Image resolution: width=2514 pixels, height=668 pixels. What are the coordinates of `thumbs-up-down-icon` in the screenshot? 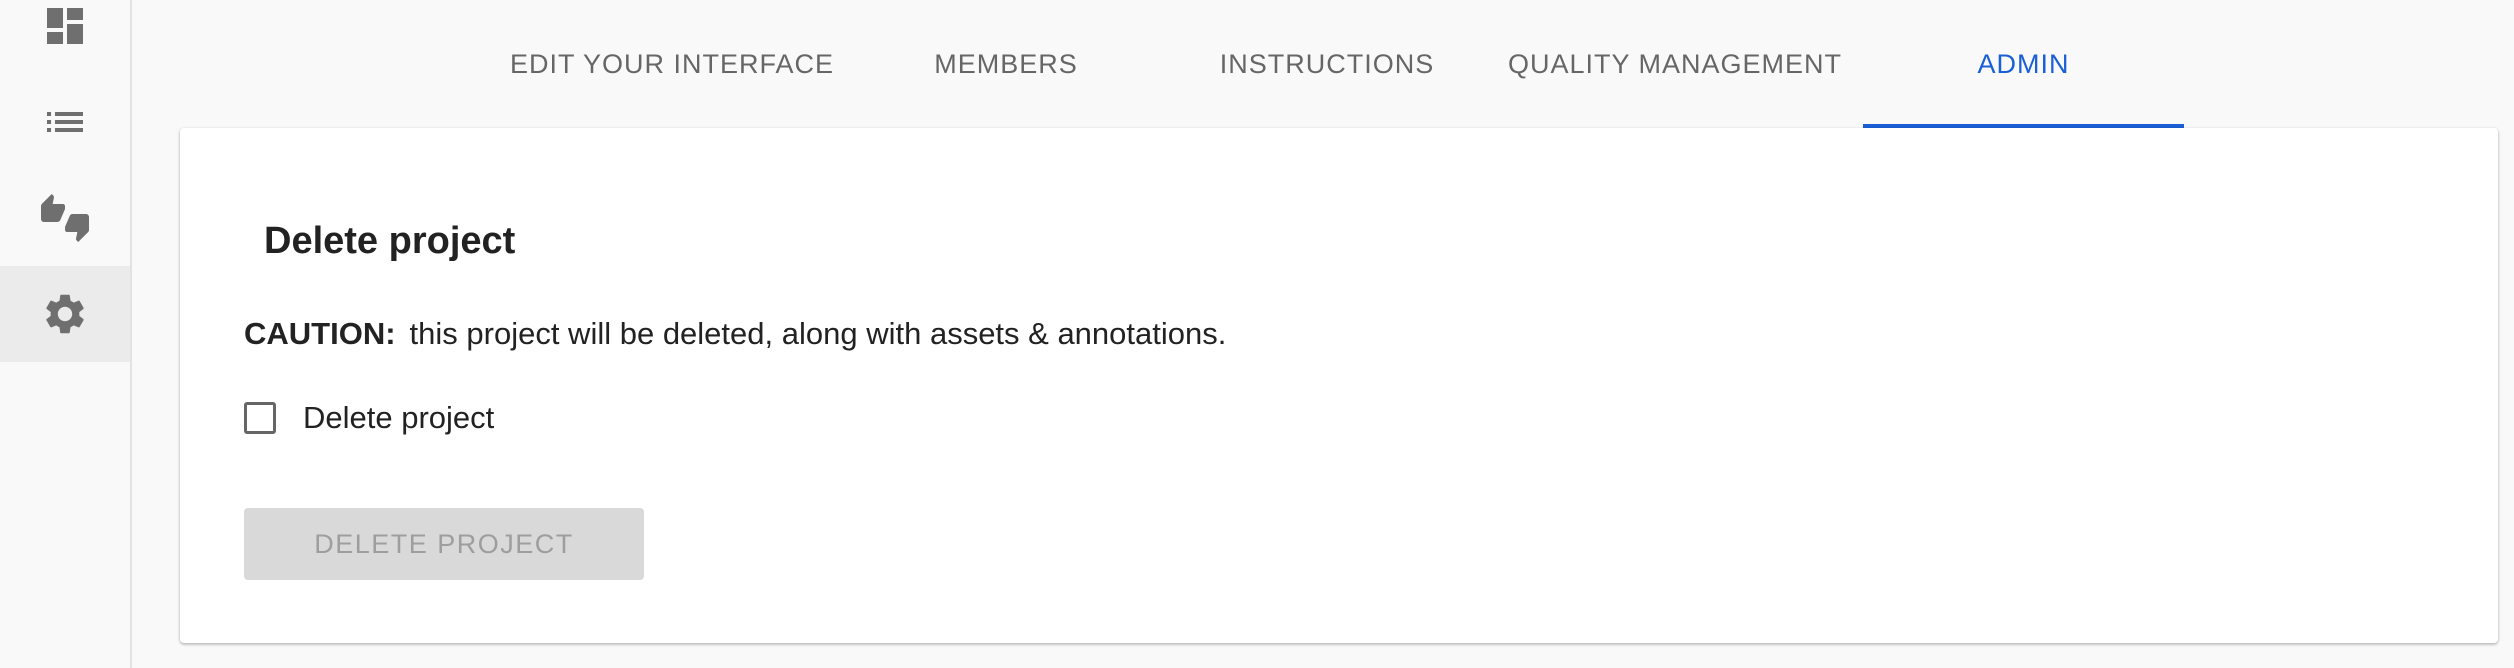 It's located at (65, 218).